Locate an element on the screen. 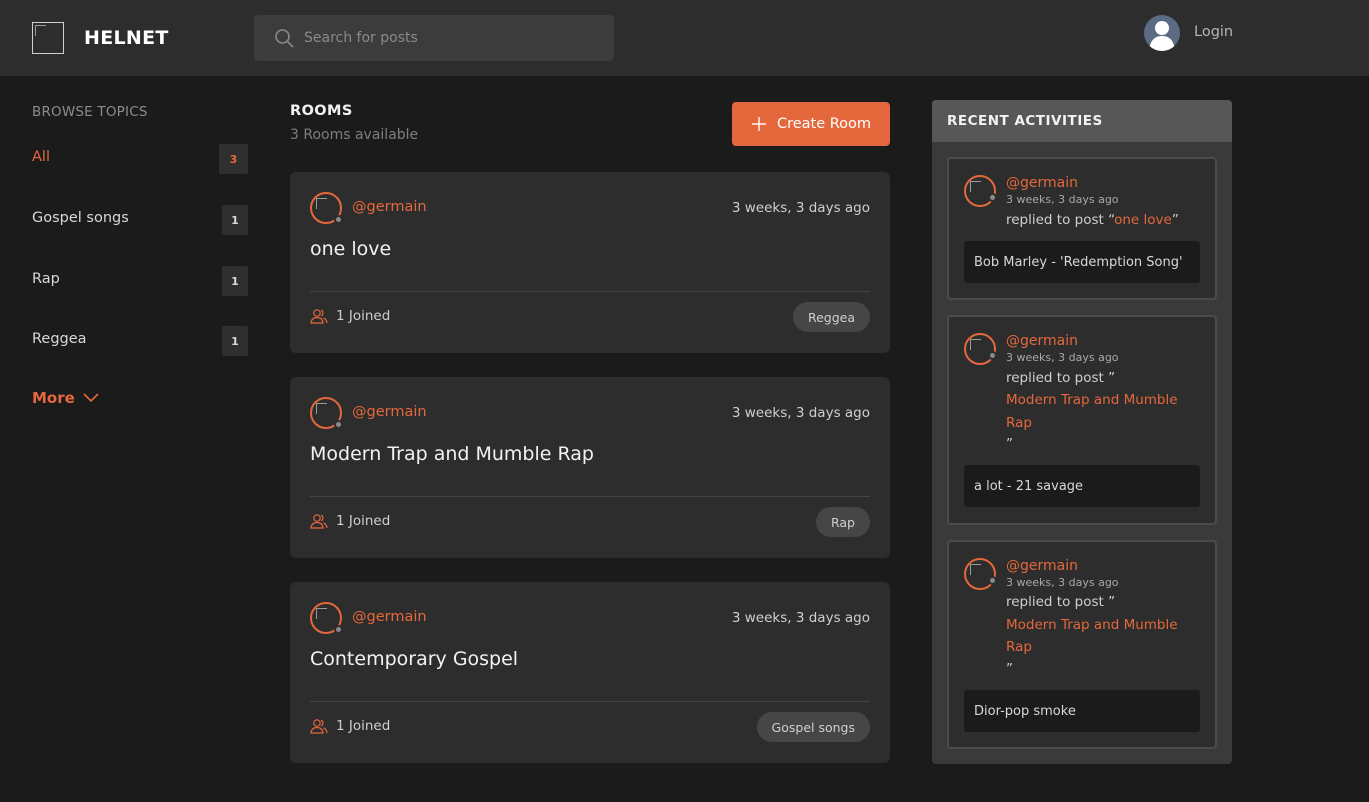  more-label: More is located at coordinates (53, 398).